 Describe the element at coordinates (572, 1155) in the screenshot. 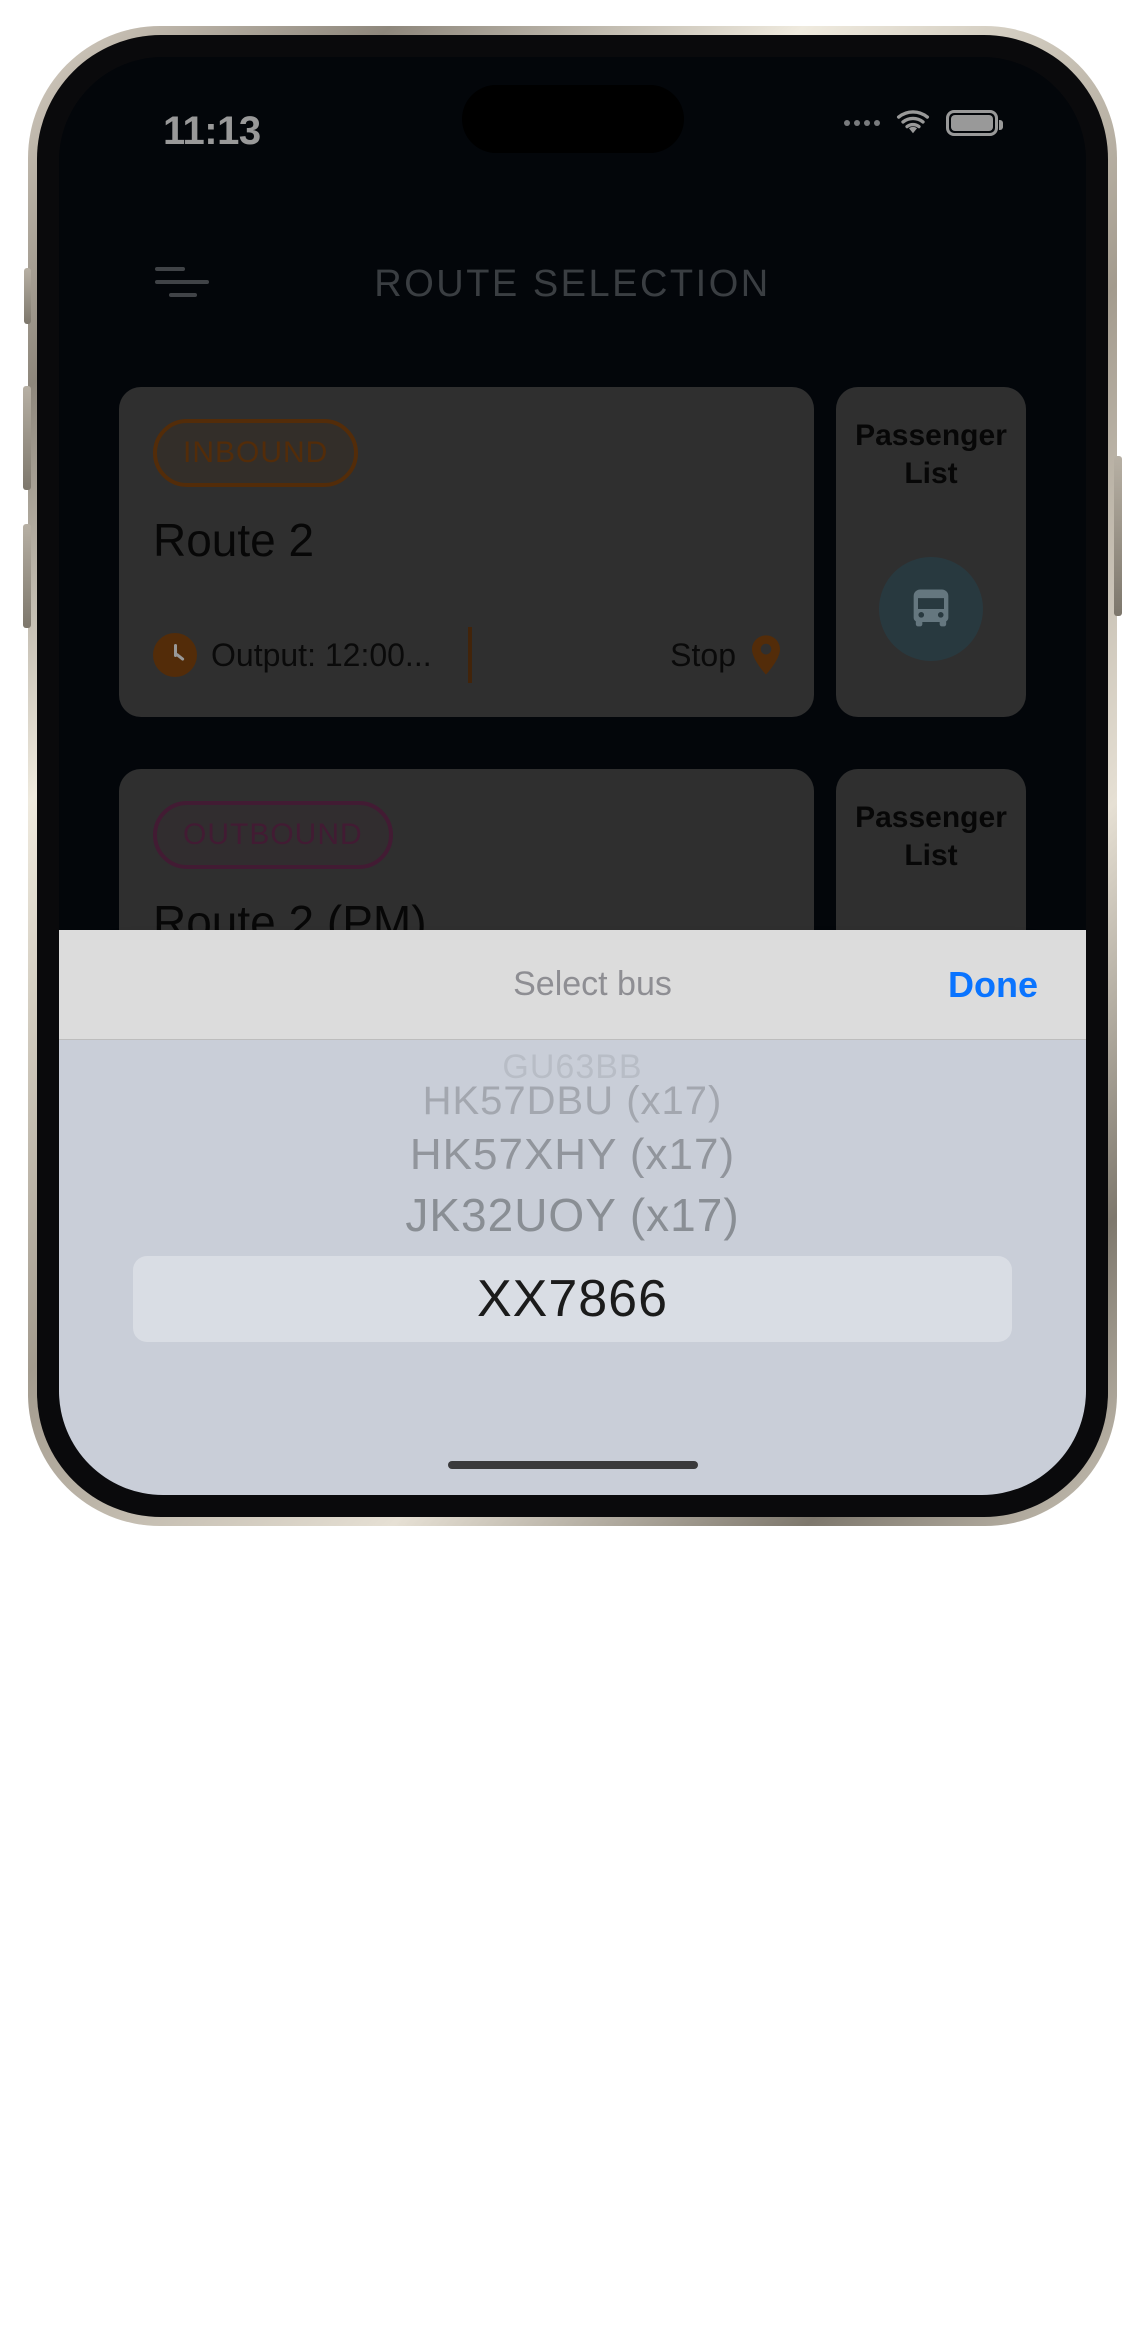

I see `picker-option: HK57XHY (x17)` at that location.